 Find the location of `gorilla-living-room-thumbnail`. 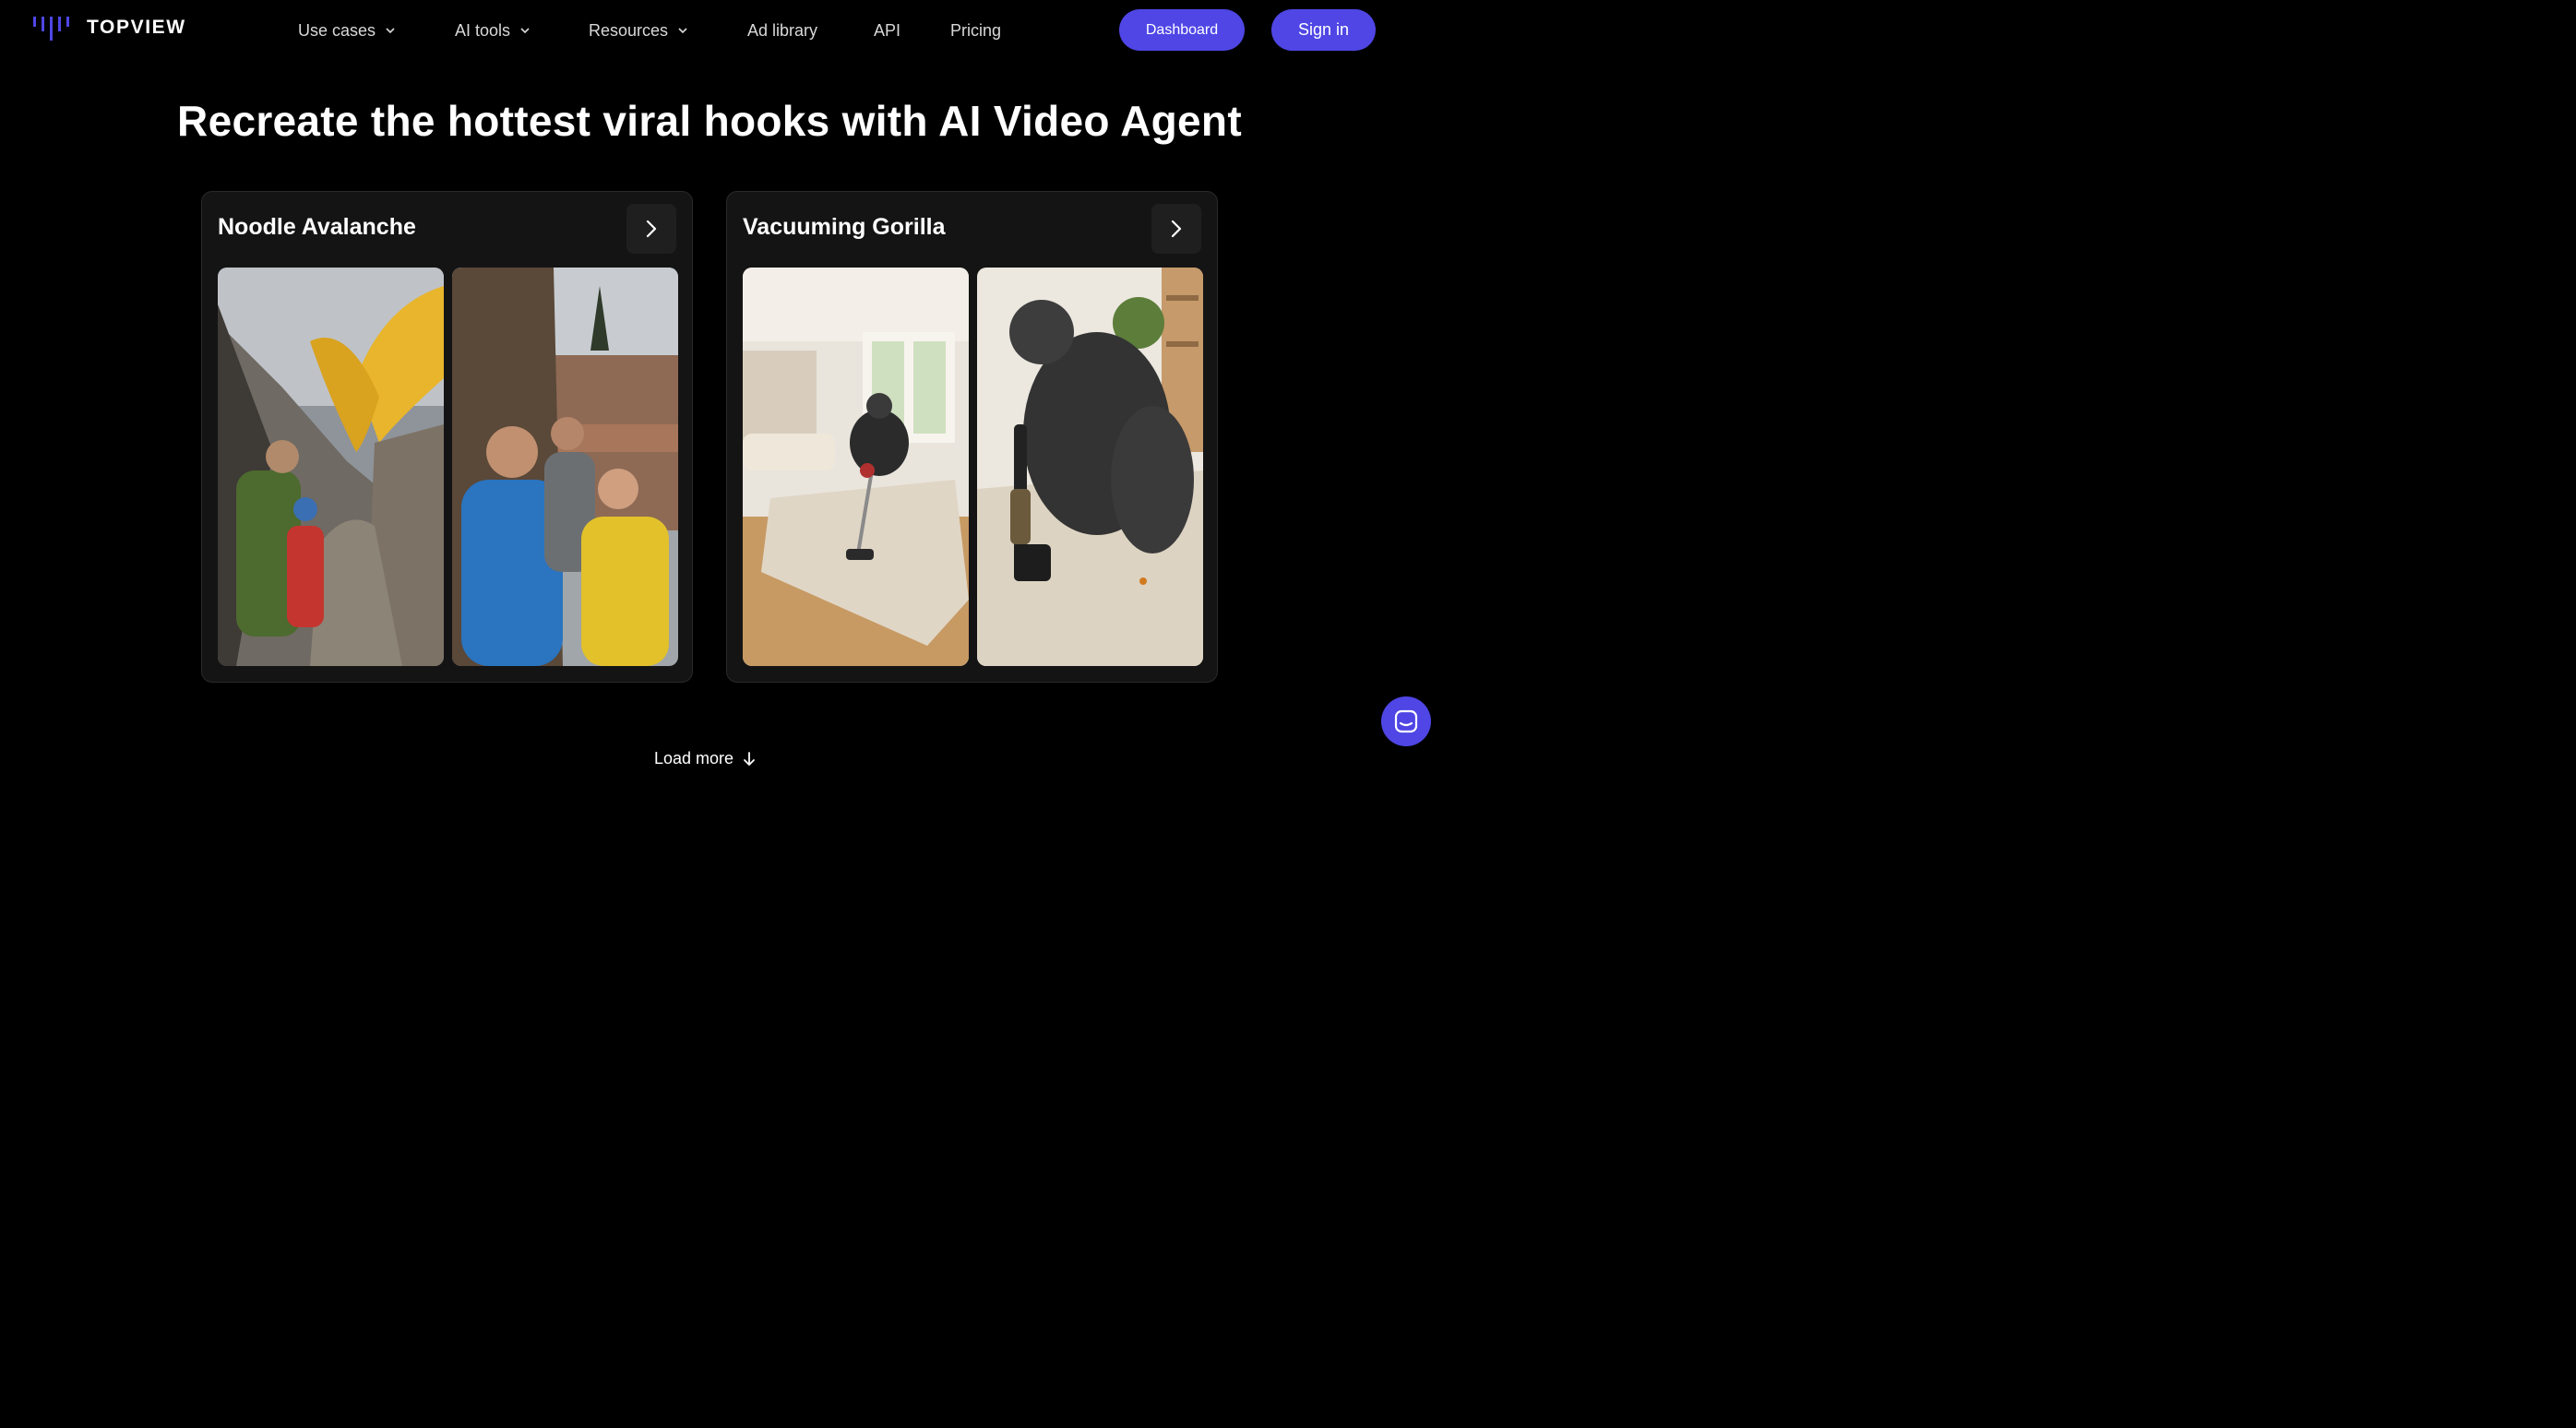

gorilla-living-room-thumbnail is located at coordinates (856, 467).